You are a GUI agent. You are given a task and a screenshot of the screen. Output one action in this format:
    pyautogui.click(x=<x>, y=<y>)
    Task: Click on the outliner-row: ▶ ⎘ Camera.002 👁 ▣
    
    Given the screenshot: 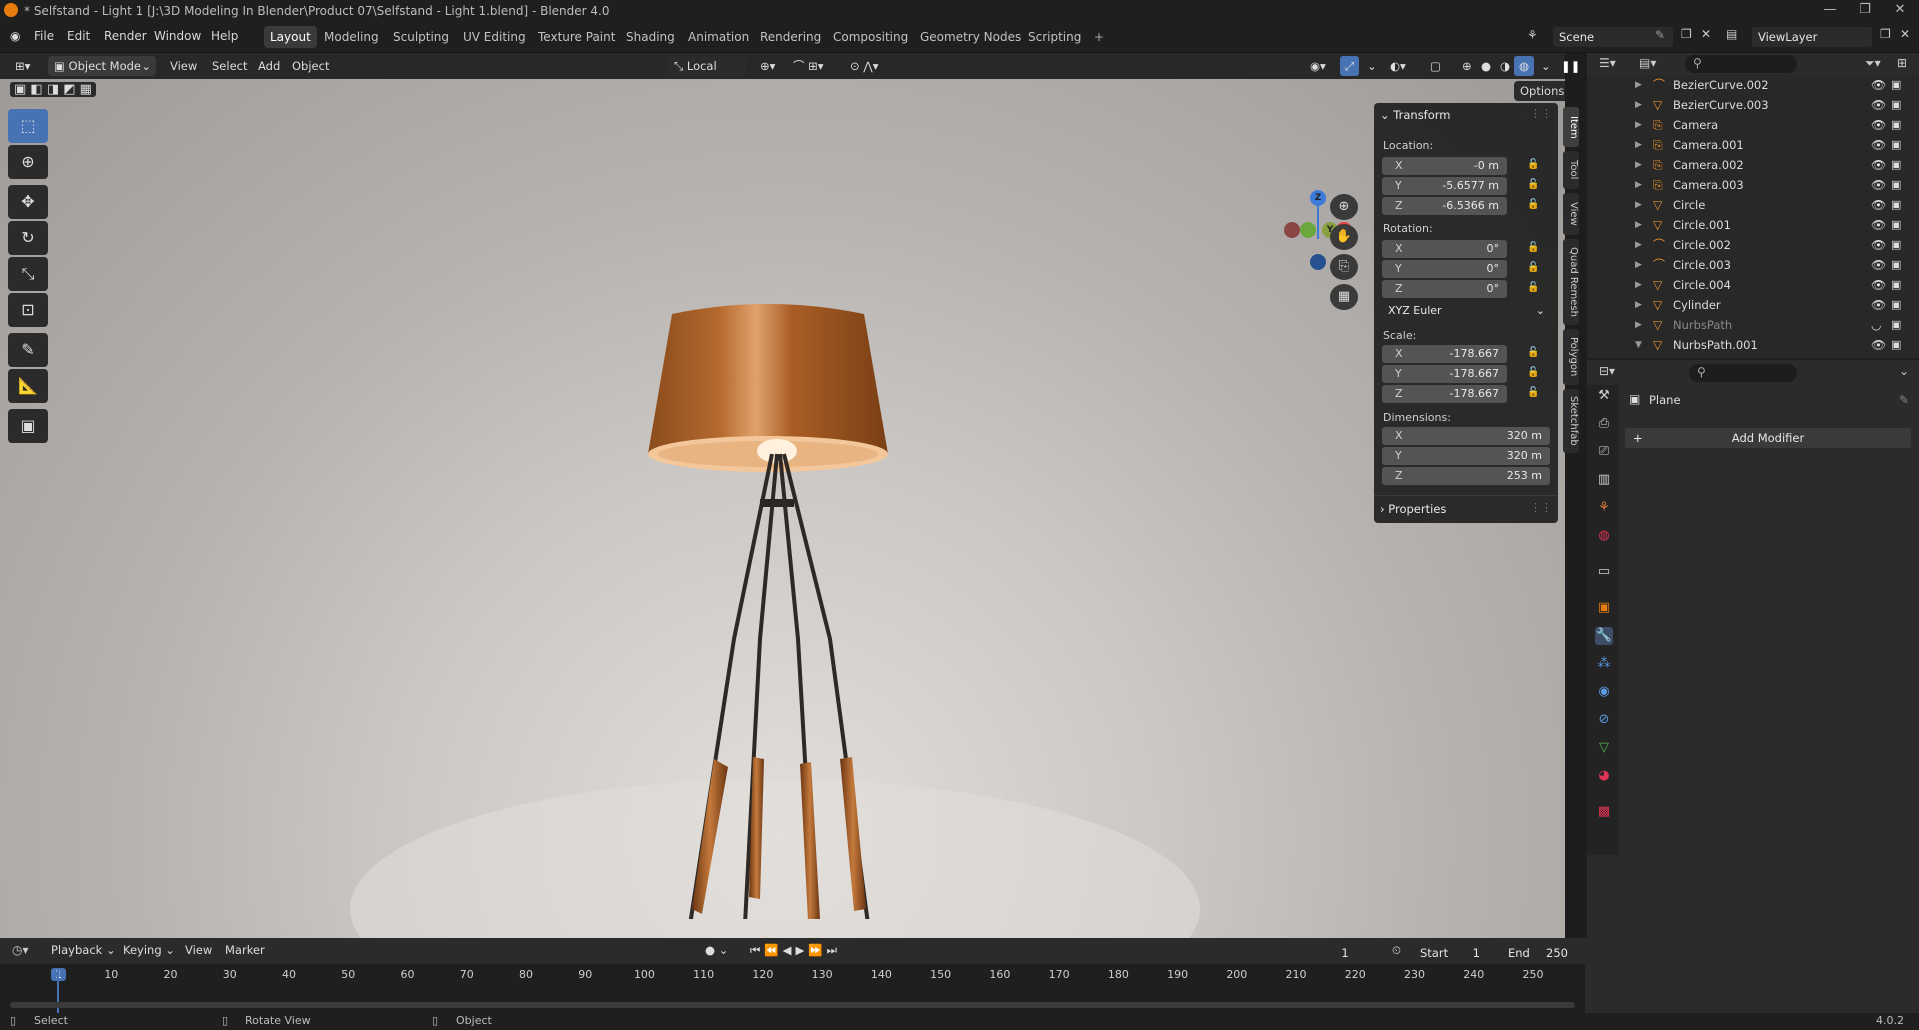 What is the action you would take?
    pyautogui.click(x=1753, y=165)
    